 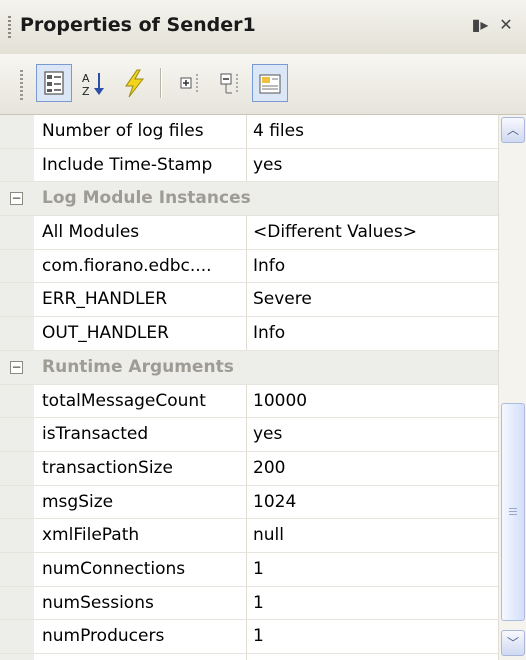 What do you see at coordinates (86, 91) in the screenshot?
I see `svg-text: Z` at bounding box center [86, 91].